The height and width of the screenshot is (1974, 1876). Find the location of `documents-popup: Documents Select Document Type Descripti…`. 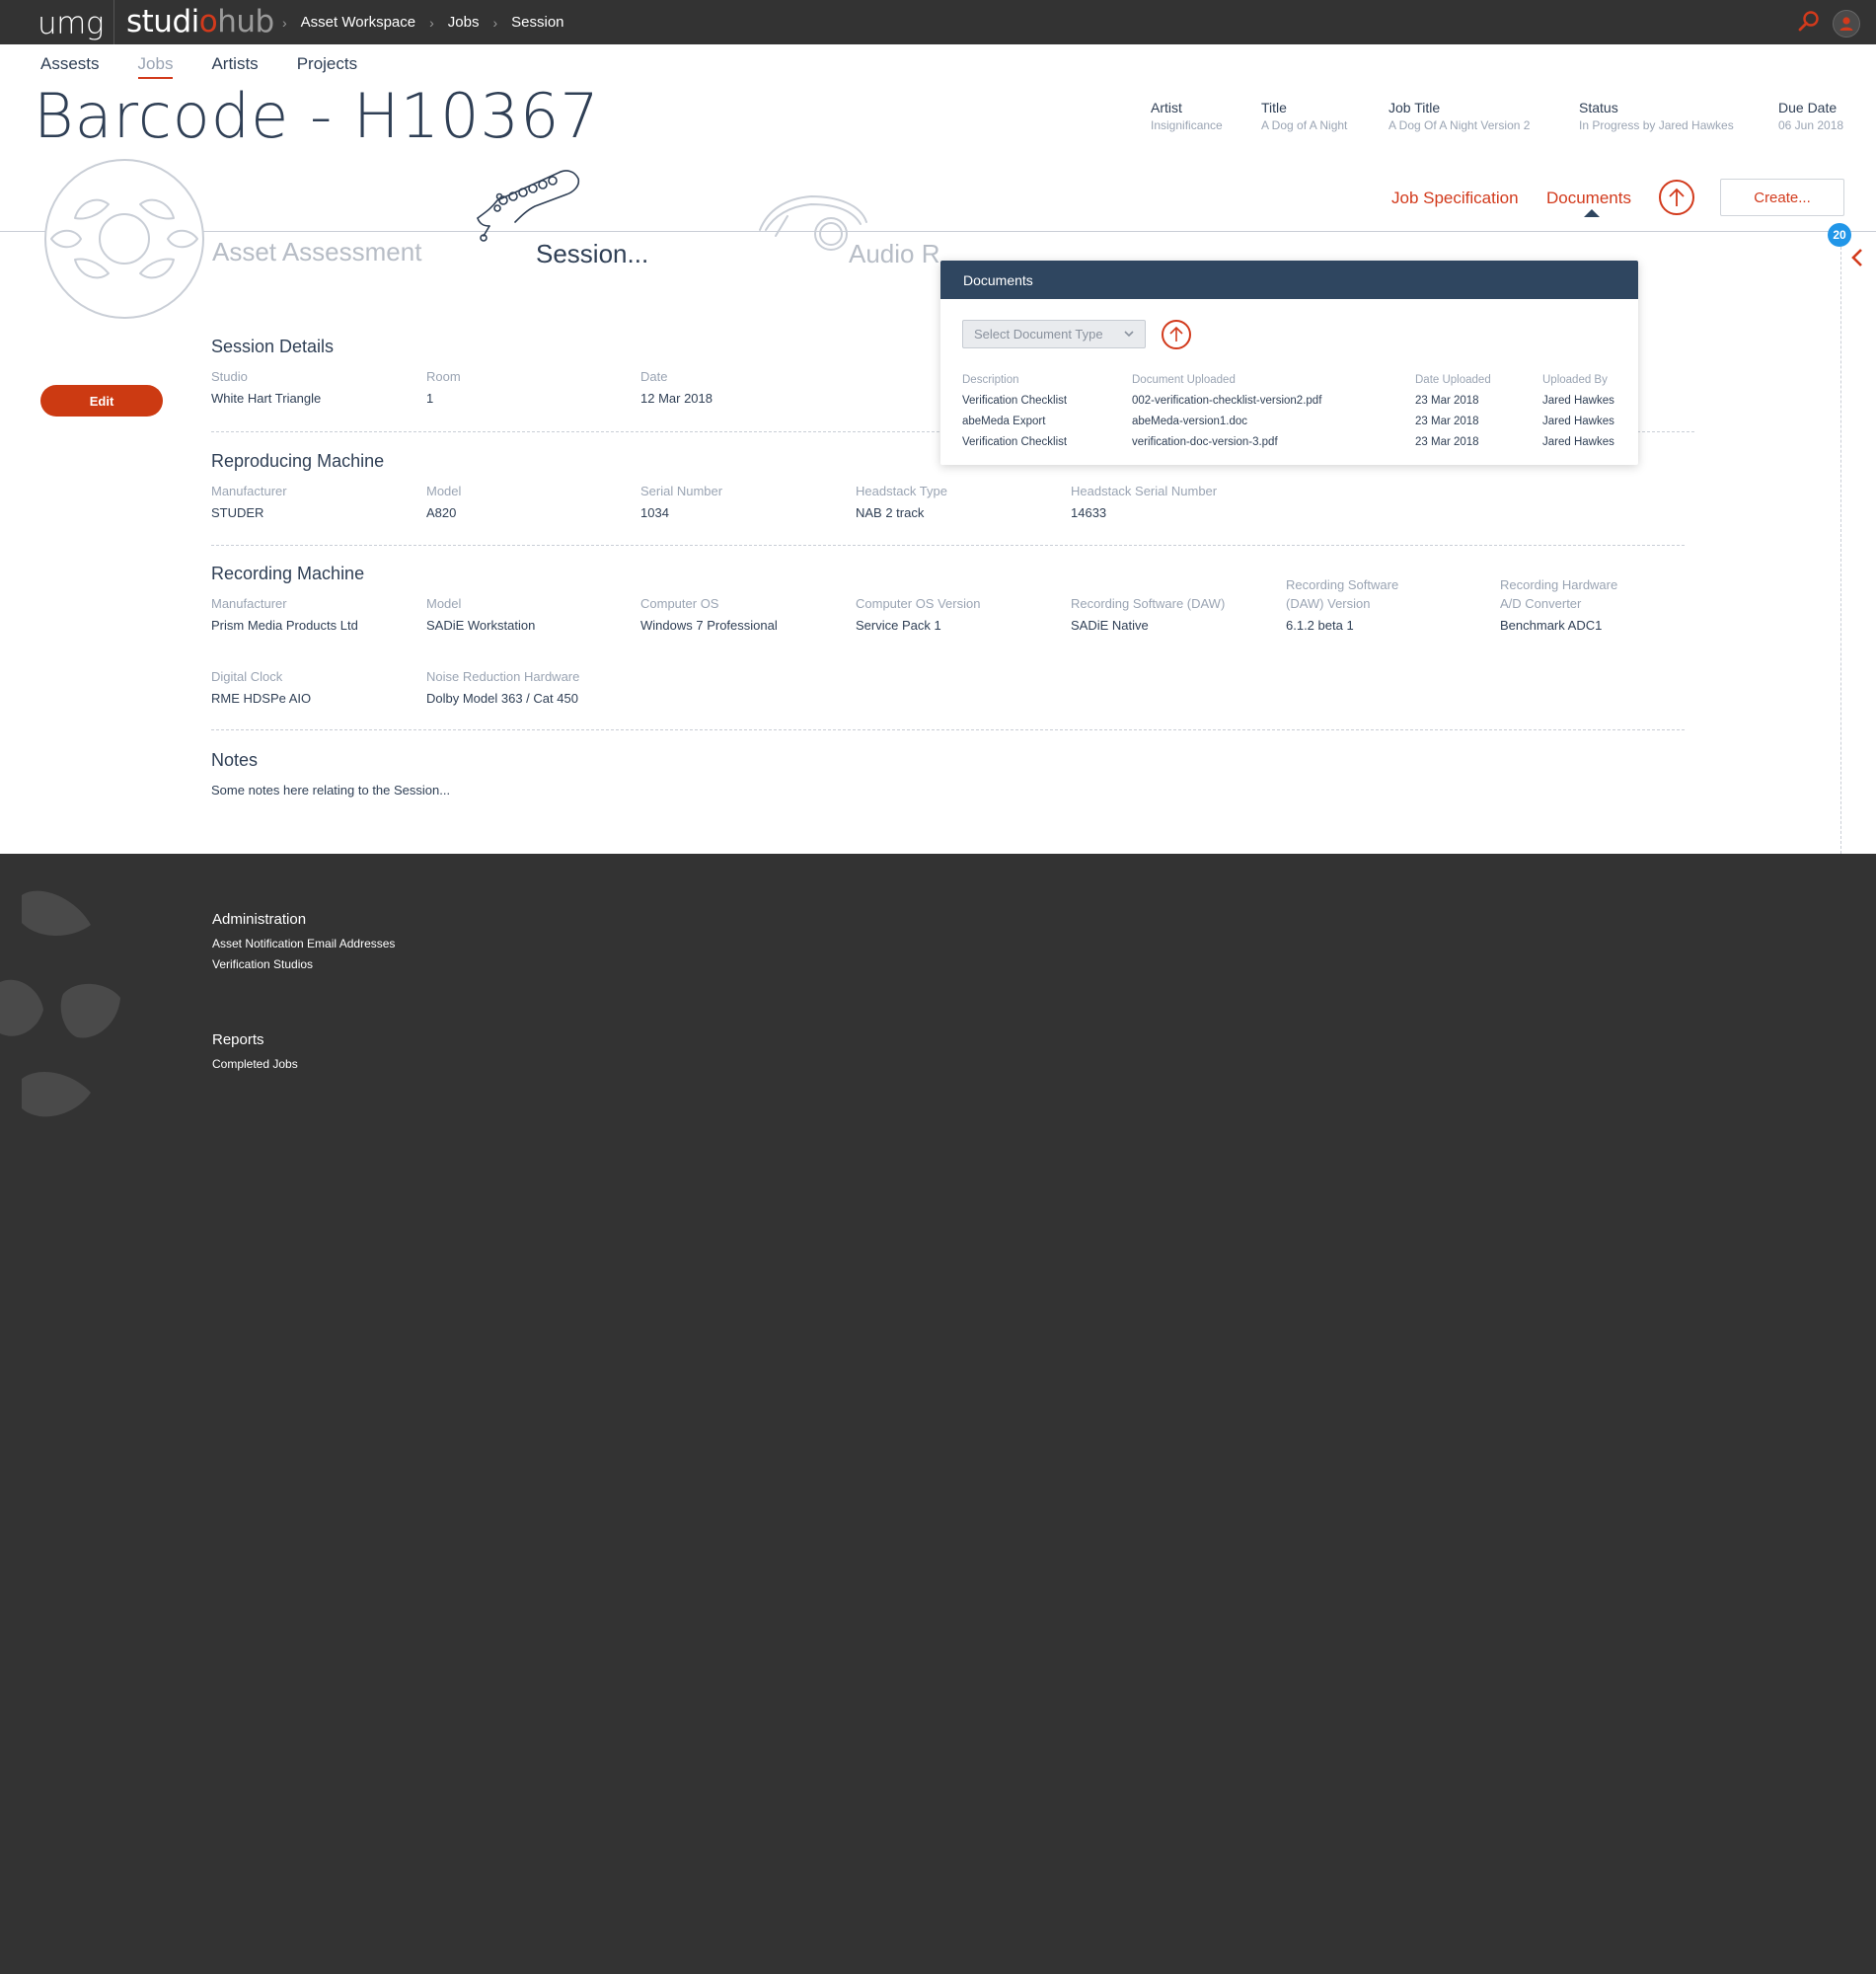

documents-popup: Documents Select Document Type Descripti… is located at coordinates (1289, 363).